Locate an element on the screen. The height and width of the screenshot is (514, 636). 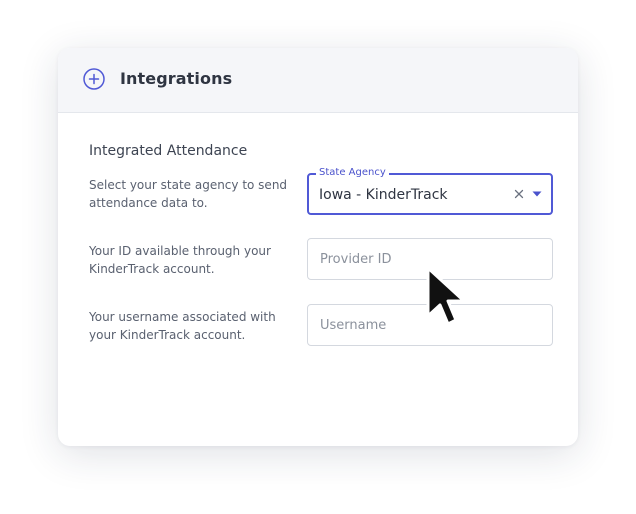
provider-id-placeholder: Provider ID is located at coordinates (356, 259).